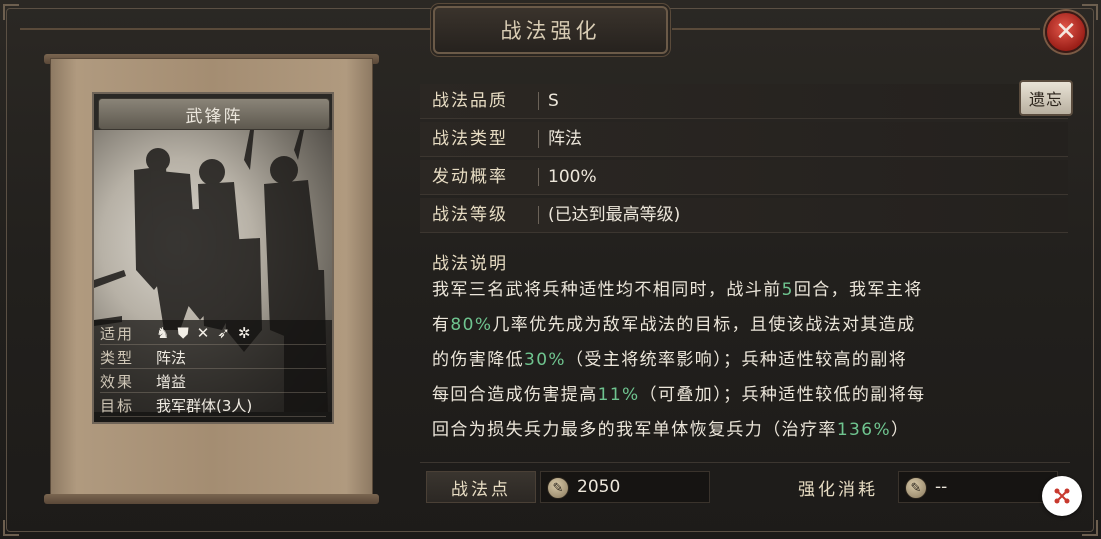 This screenshot has height=539, width=1101. Describe the element at coordinates (213, 357) in the screenshot. I see `info-row-type: 类型 阵法` at that location.